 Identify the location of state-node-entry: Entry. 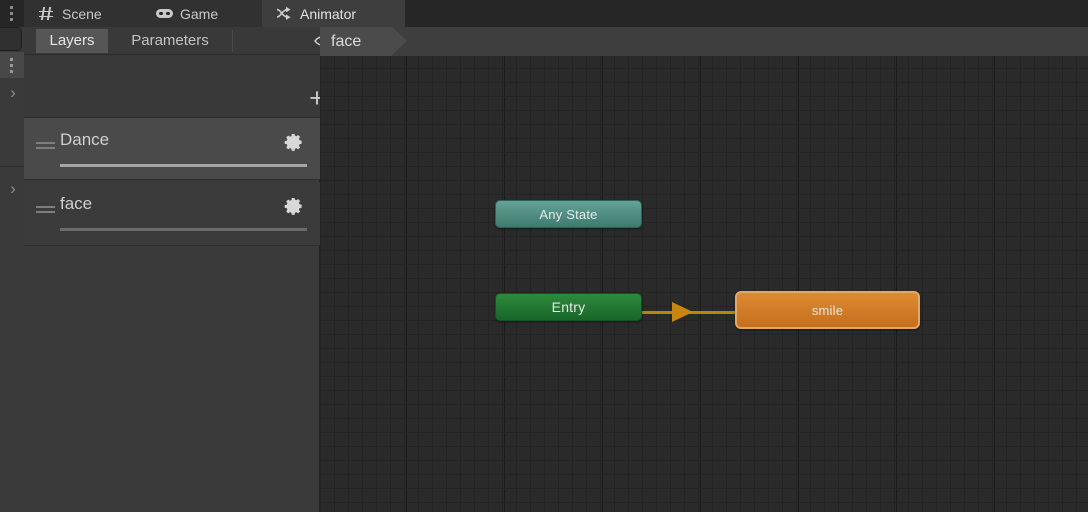
(568, 307).